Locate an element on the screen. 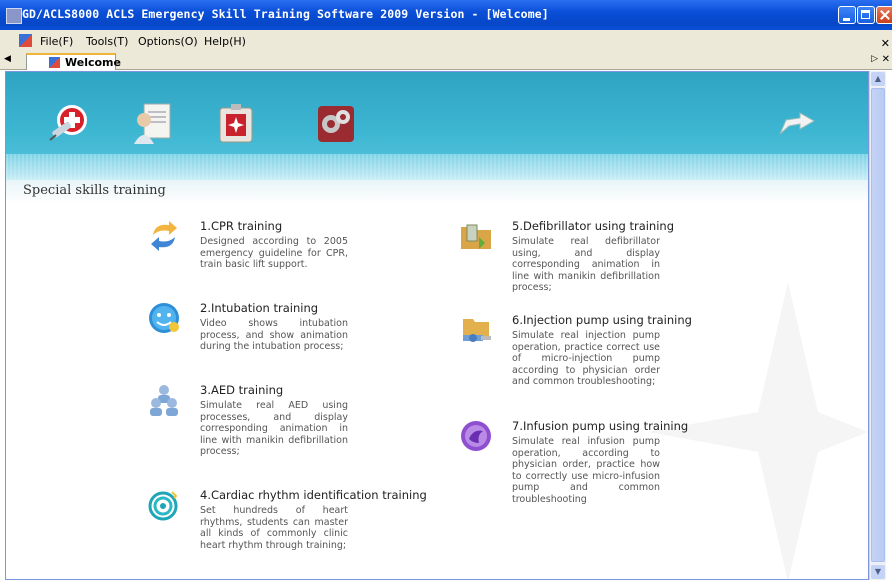 The width and height of the screenshot is (892, 581). training-title: 4.Cardiac rhythm identification training is located at coordinates (313, 495).